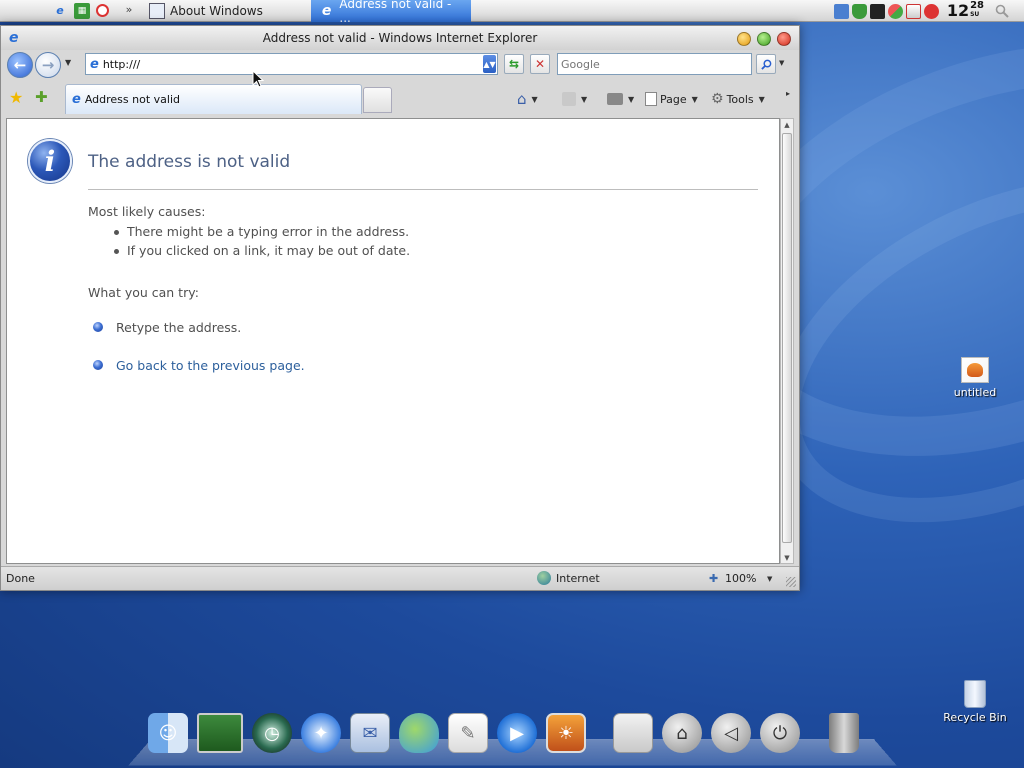 This screenshot has height=768, width=1024. I want to click on page-menu-label: Page, so click(673, 99).